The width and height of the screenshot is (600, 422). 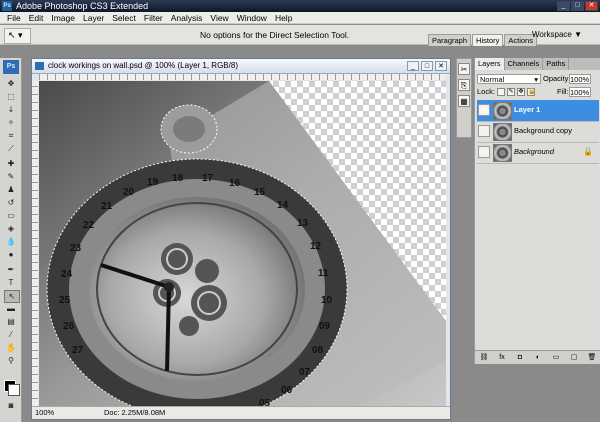 What do you see at coordinates (242, 77) in the screenshot?
I see `horizontal-ruler` at bounding box center [242, 77].